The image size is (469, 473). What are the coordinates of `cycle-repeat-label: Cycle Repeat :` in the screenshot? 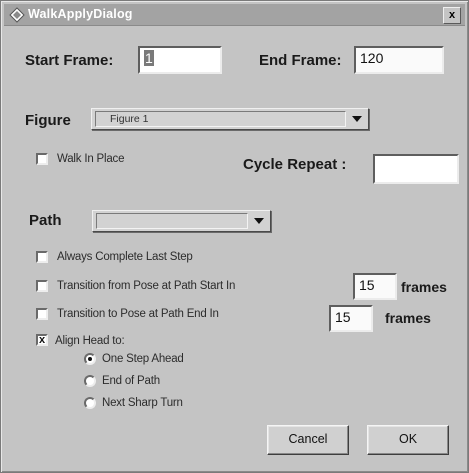 It's located at (295, 164).